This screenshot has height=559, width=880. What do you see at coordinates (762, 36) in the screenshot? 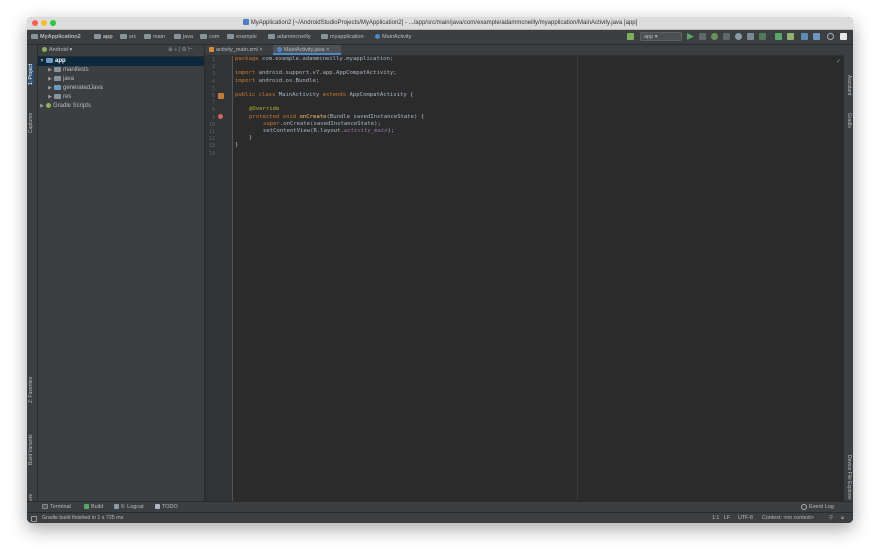
I see `stop-icon` at bounding box center [762, 36].